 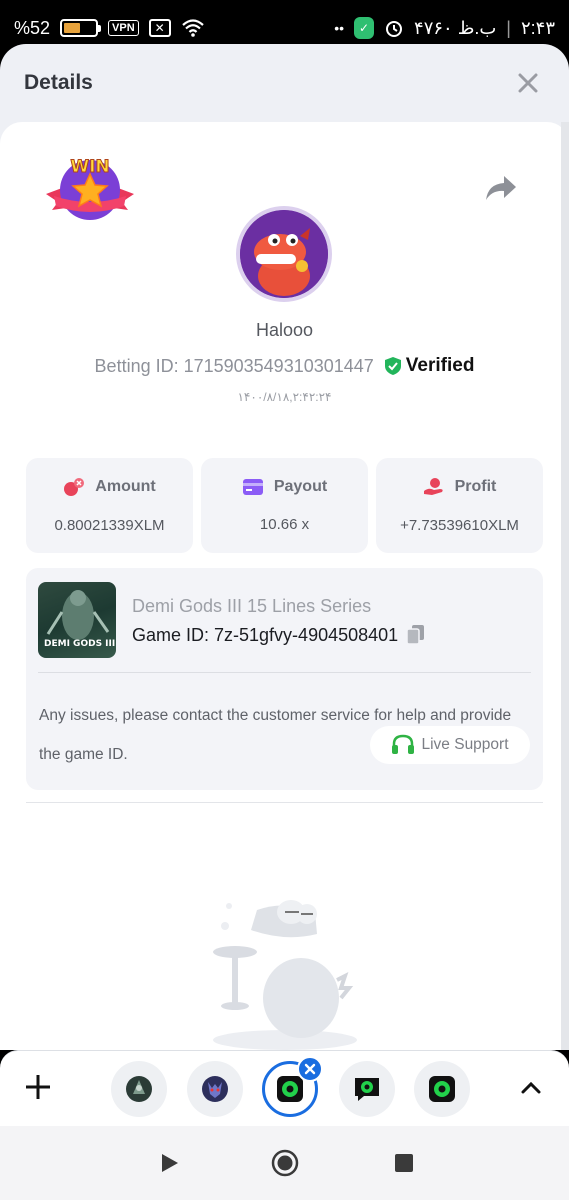 What do you see at coordinates (125, 486) in the screenshot?
I see `stat-amount-label: Amount` at bounding box center [125, 486].